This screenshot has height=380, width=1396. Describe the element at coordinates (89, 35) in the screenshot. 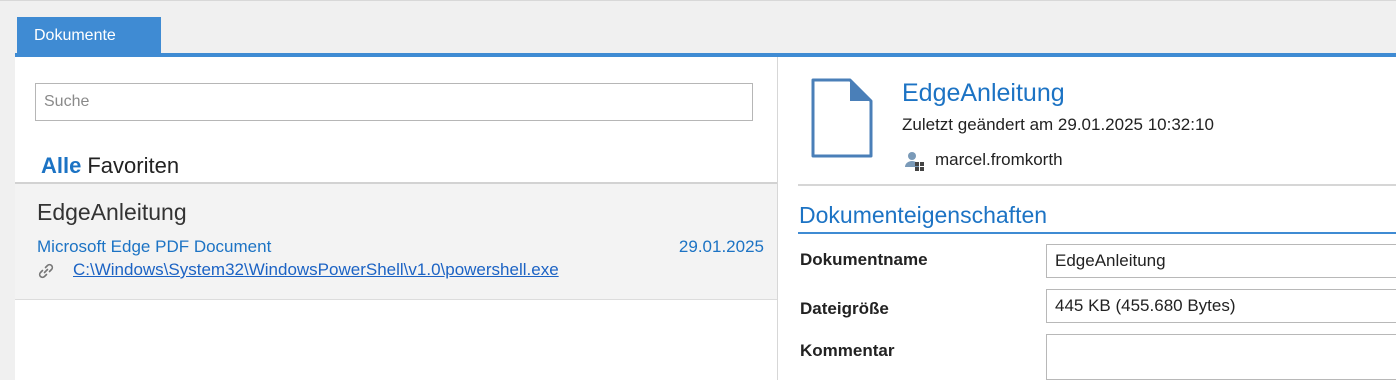

I see `tab-dokumente: Dokumente` at that location.